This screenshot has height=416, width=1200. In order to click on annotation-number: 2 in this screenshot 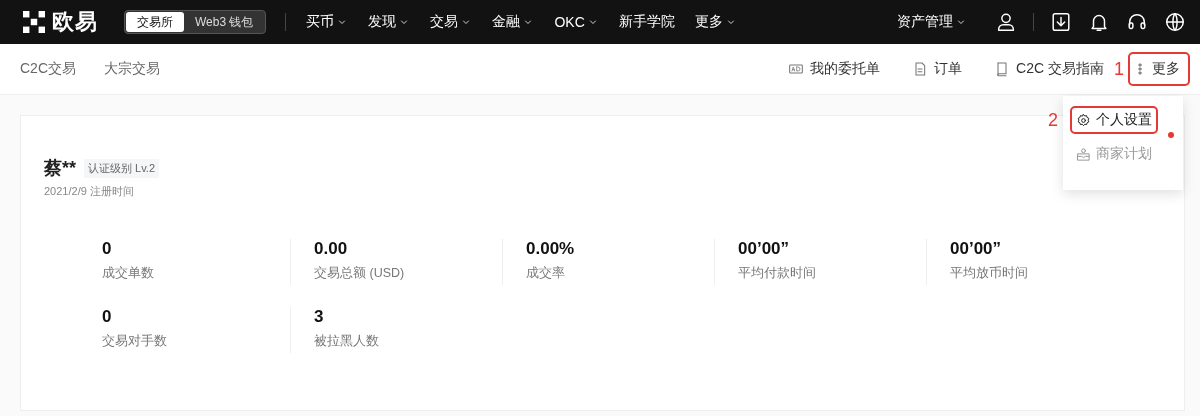, I will do `click(1053, 120)`.